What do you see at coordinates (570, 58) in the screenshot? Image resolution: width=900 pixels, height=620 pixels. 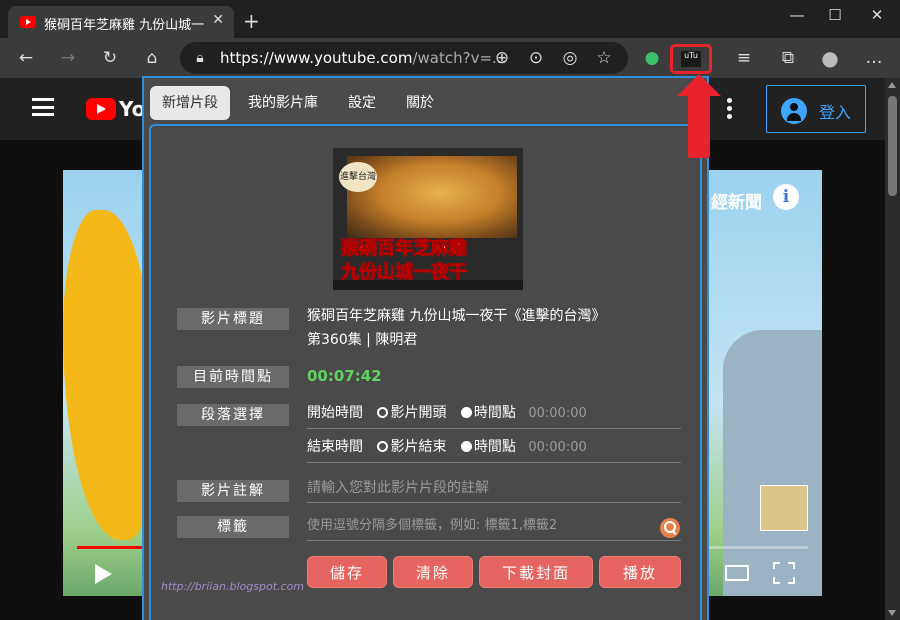 I see `tracking-prevention-icon: ◎` at bounding box center [570, 58].